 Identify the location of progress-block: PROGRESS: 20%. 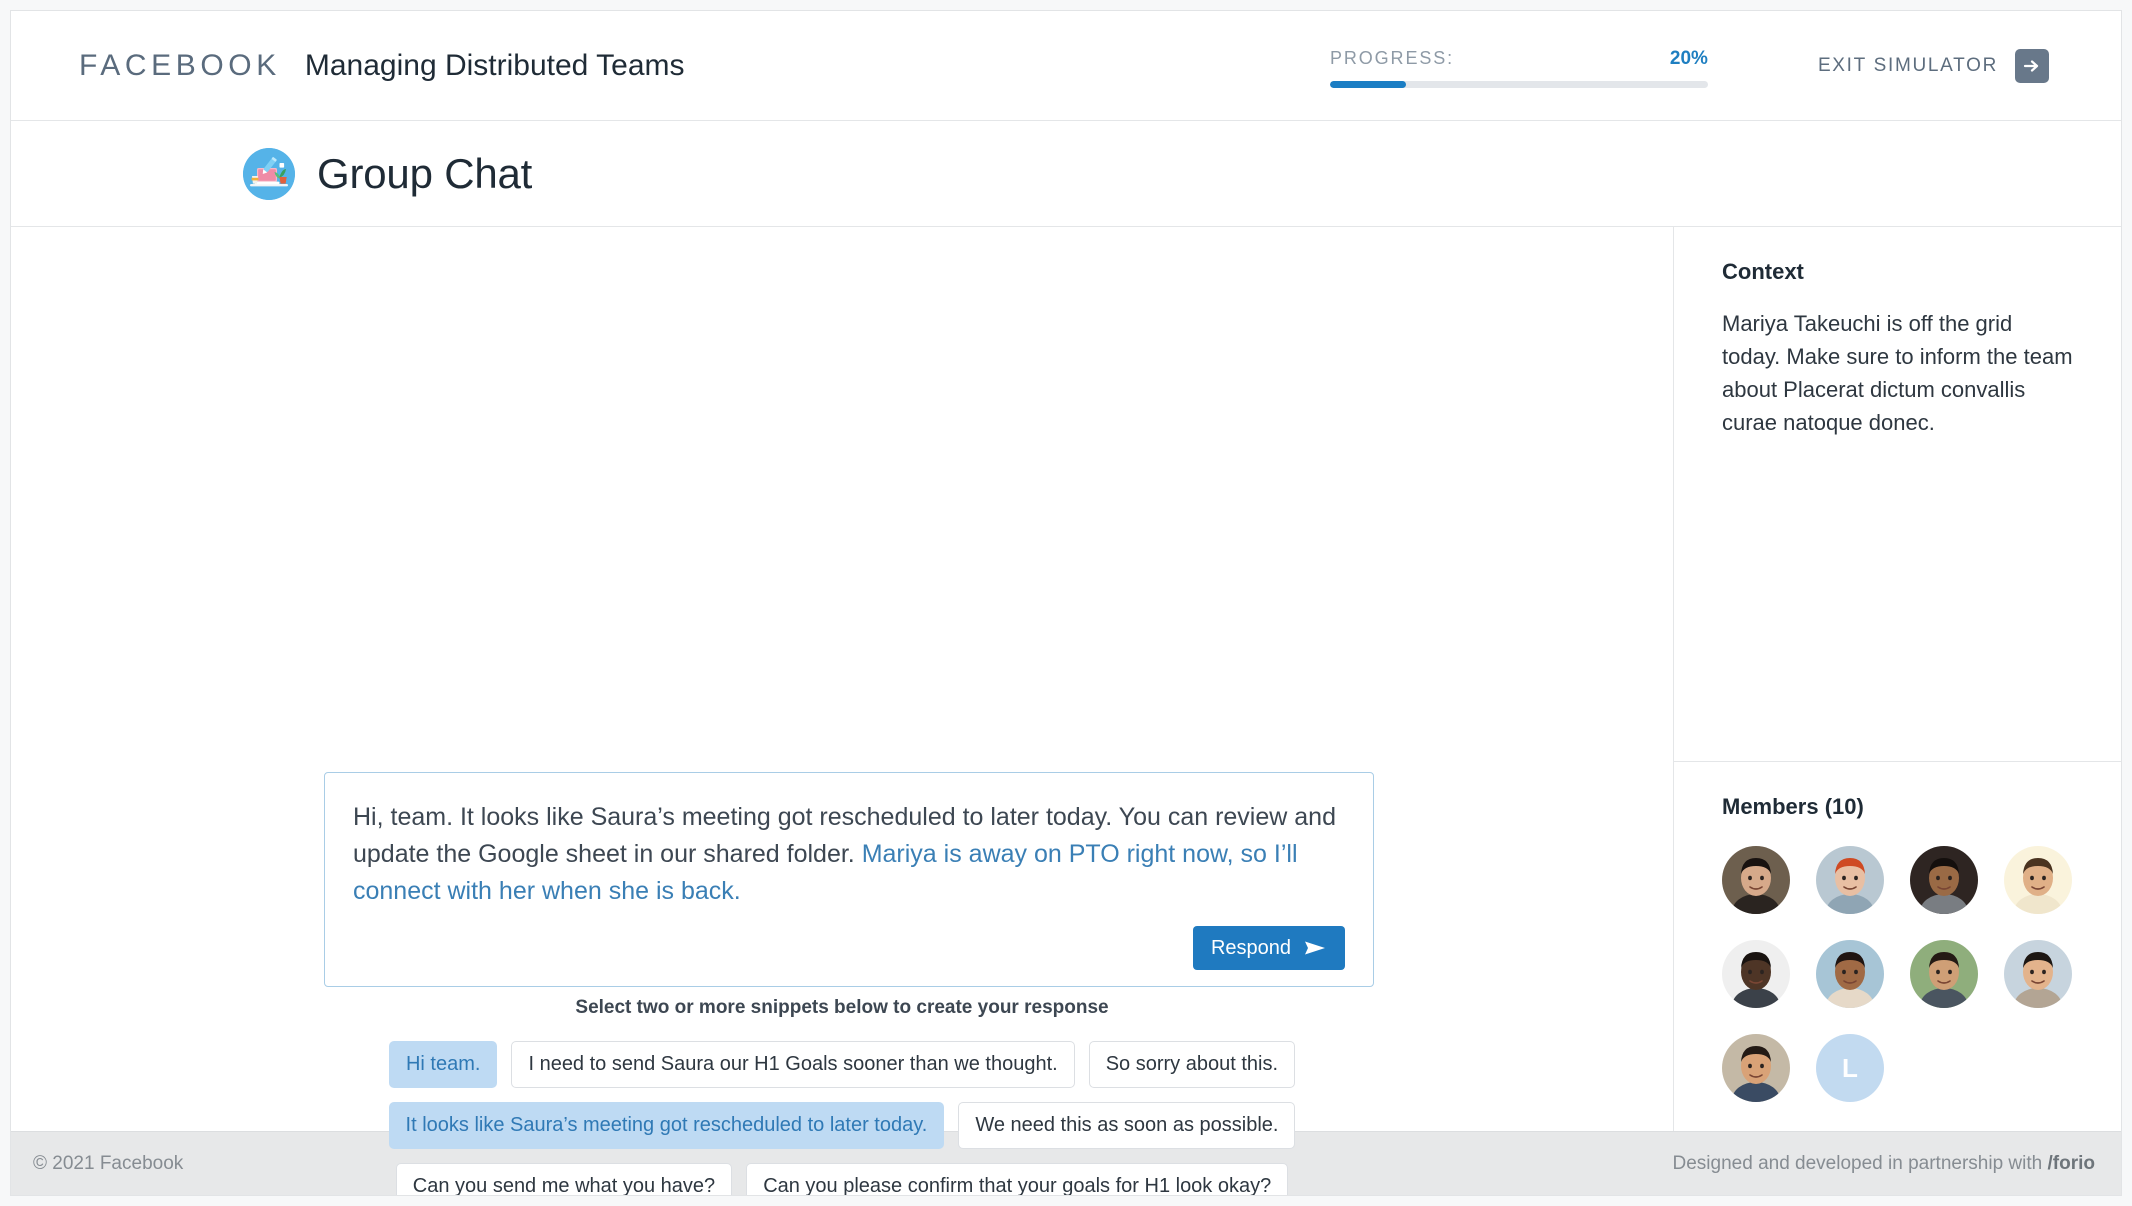
(1518, 66).